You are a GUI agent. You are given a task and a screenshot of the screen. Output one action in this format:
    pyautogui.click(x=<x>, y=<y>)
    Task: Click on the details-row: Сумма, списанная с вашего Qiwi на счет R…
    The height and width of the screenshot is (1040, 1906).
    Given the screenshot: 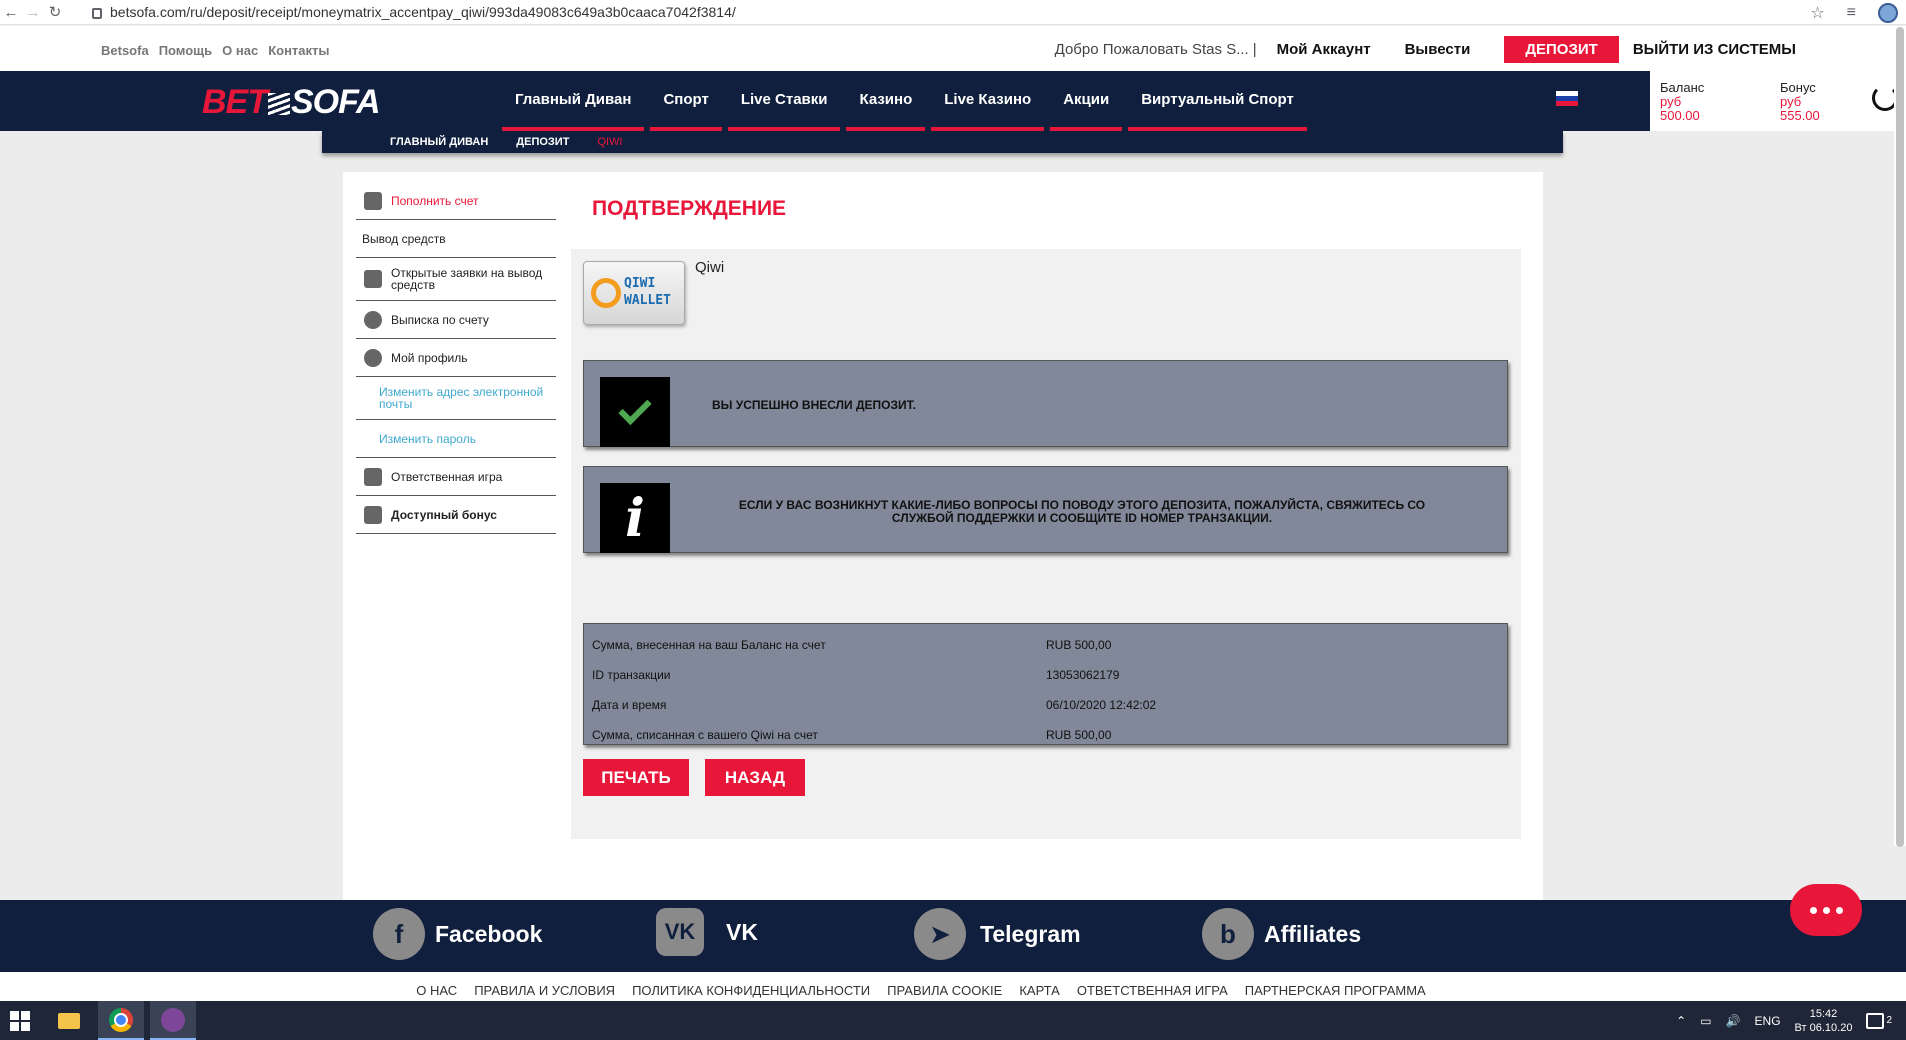 What is the action you would take?
    pyautogui.click(x=1045, y=735)
    